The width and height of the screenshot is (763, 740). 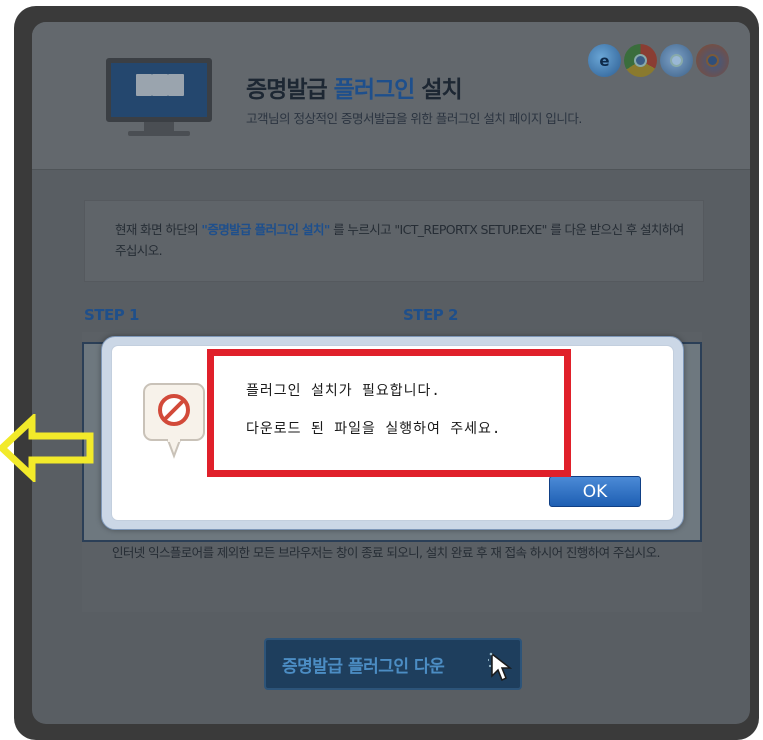 I want to click on firefox-icon, so click(x=712, y=60).